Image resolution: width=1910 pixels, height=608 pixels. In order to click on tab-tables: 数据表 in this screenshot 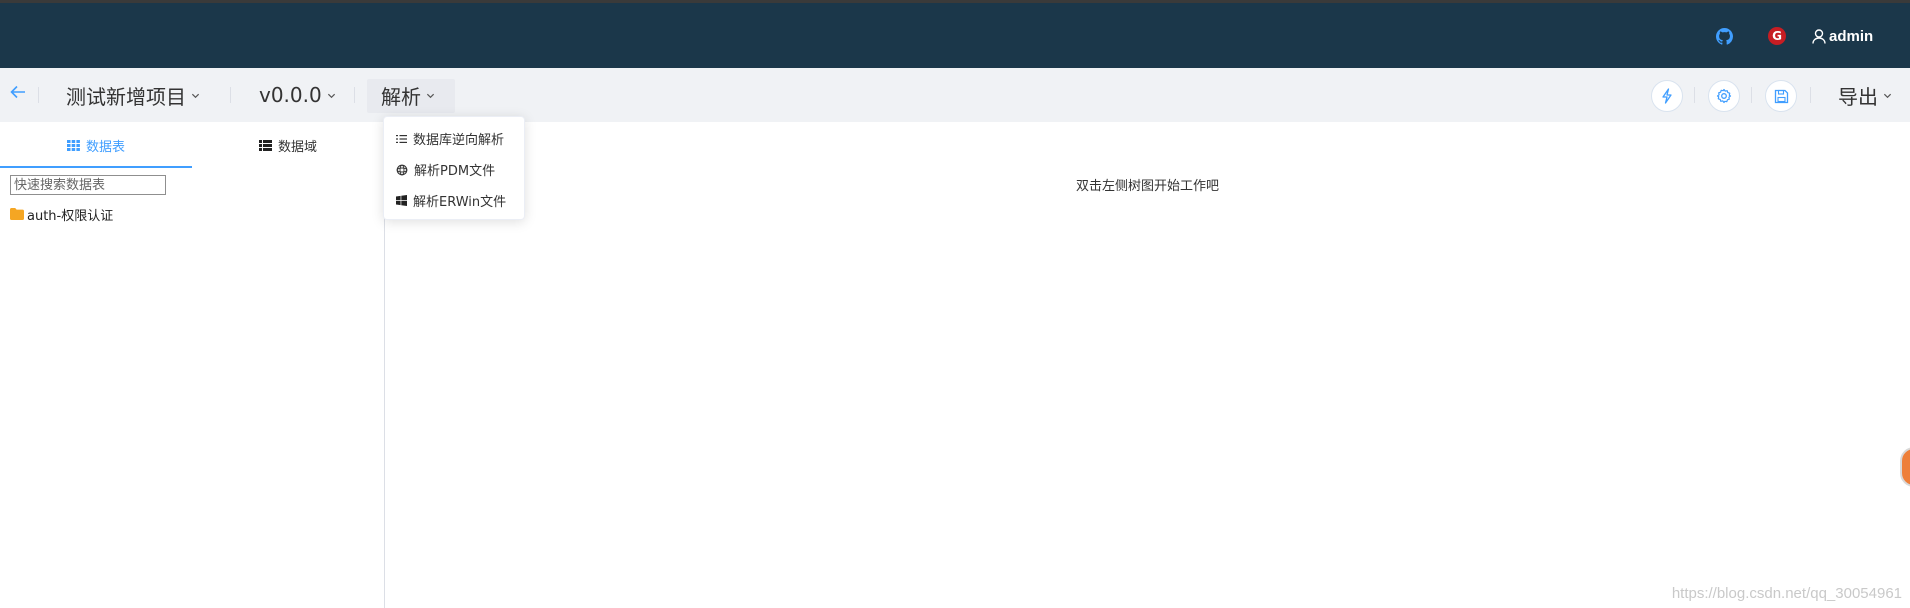, I will do `click(96, 145)`.